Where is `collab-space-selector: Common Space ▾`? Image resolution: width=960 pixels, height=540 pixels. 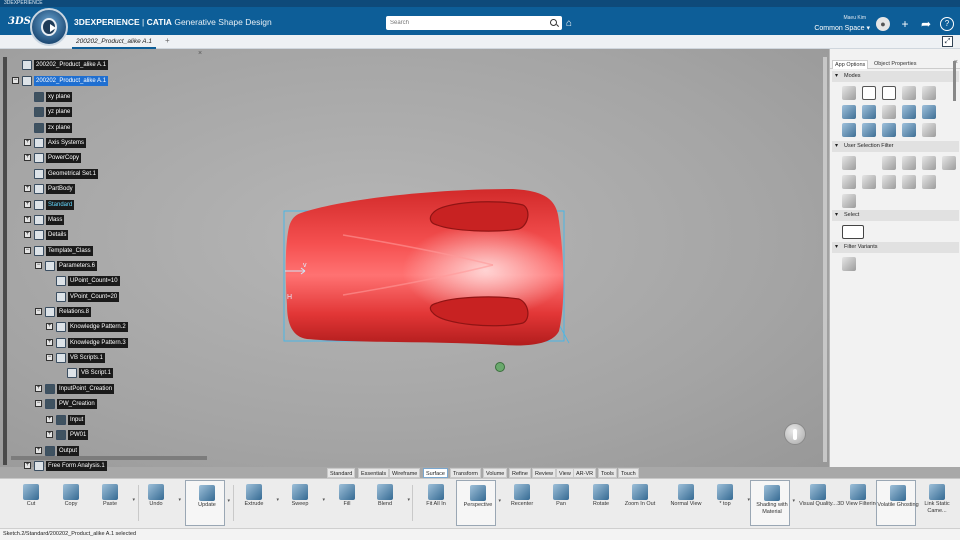
collab-space-selector: Common Space ▾ is located at coordinates (825, 28).